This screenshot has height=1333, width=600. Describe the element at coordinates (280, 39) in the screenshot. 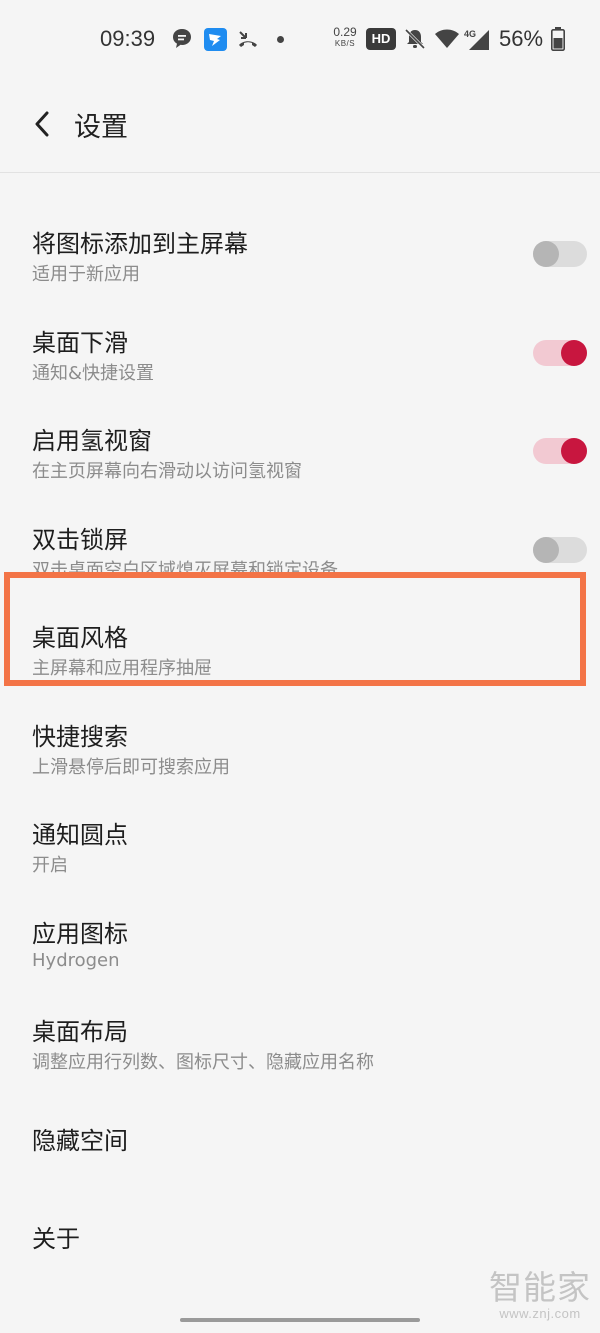

I see `more-notifications-dot` at that location.